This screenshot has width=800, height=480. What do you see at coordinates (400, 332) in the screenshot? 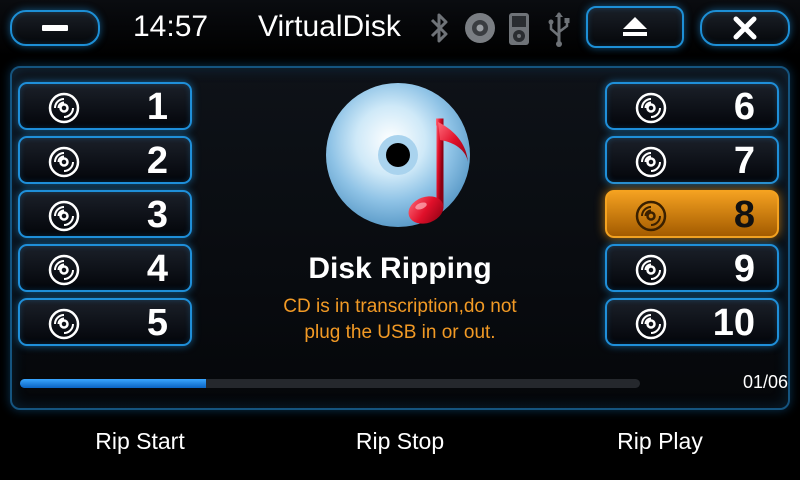
I see `ripping-message-line2: plug the USB in or out.` at bounding box center [400, 332].